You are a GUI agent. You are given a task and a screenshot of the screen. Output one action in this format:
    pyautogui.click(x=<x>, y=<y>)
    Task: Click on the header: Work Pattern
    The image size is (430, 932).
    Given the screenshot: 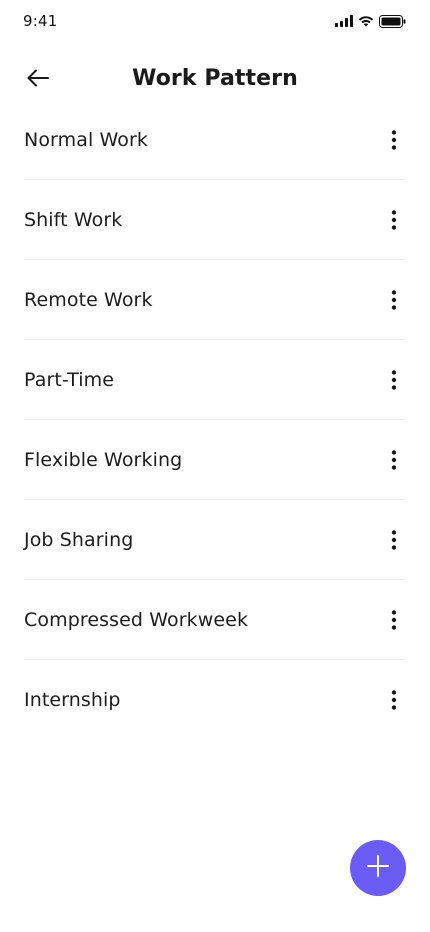 What is the action you would take?
    pyautogui.click(x=215, y=80)
    